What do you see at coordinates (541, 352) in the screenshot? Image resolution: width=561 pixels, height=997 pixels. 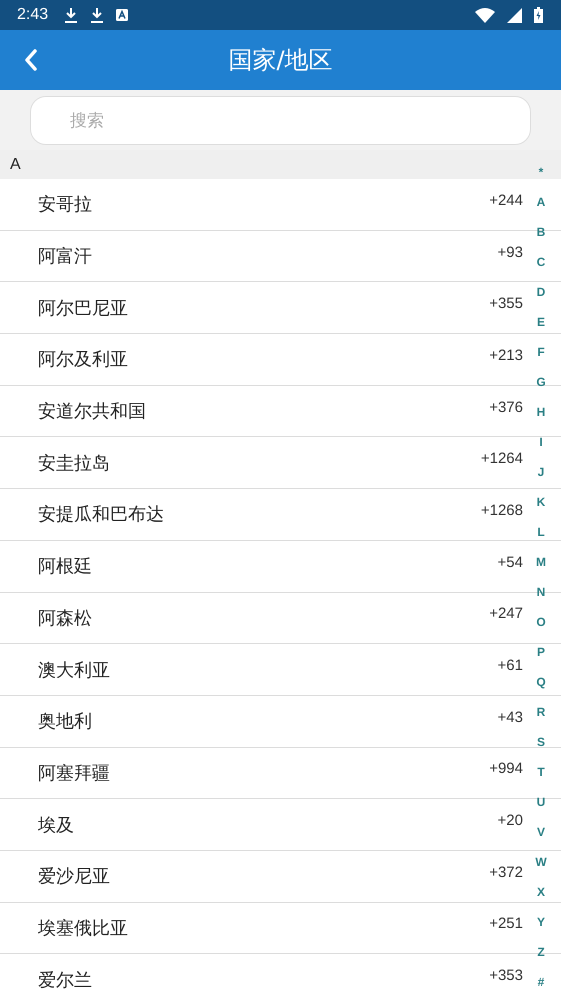 I see `index-letter: F` at bounding box center [541, 352].